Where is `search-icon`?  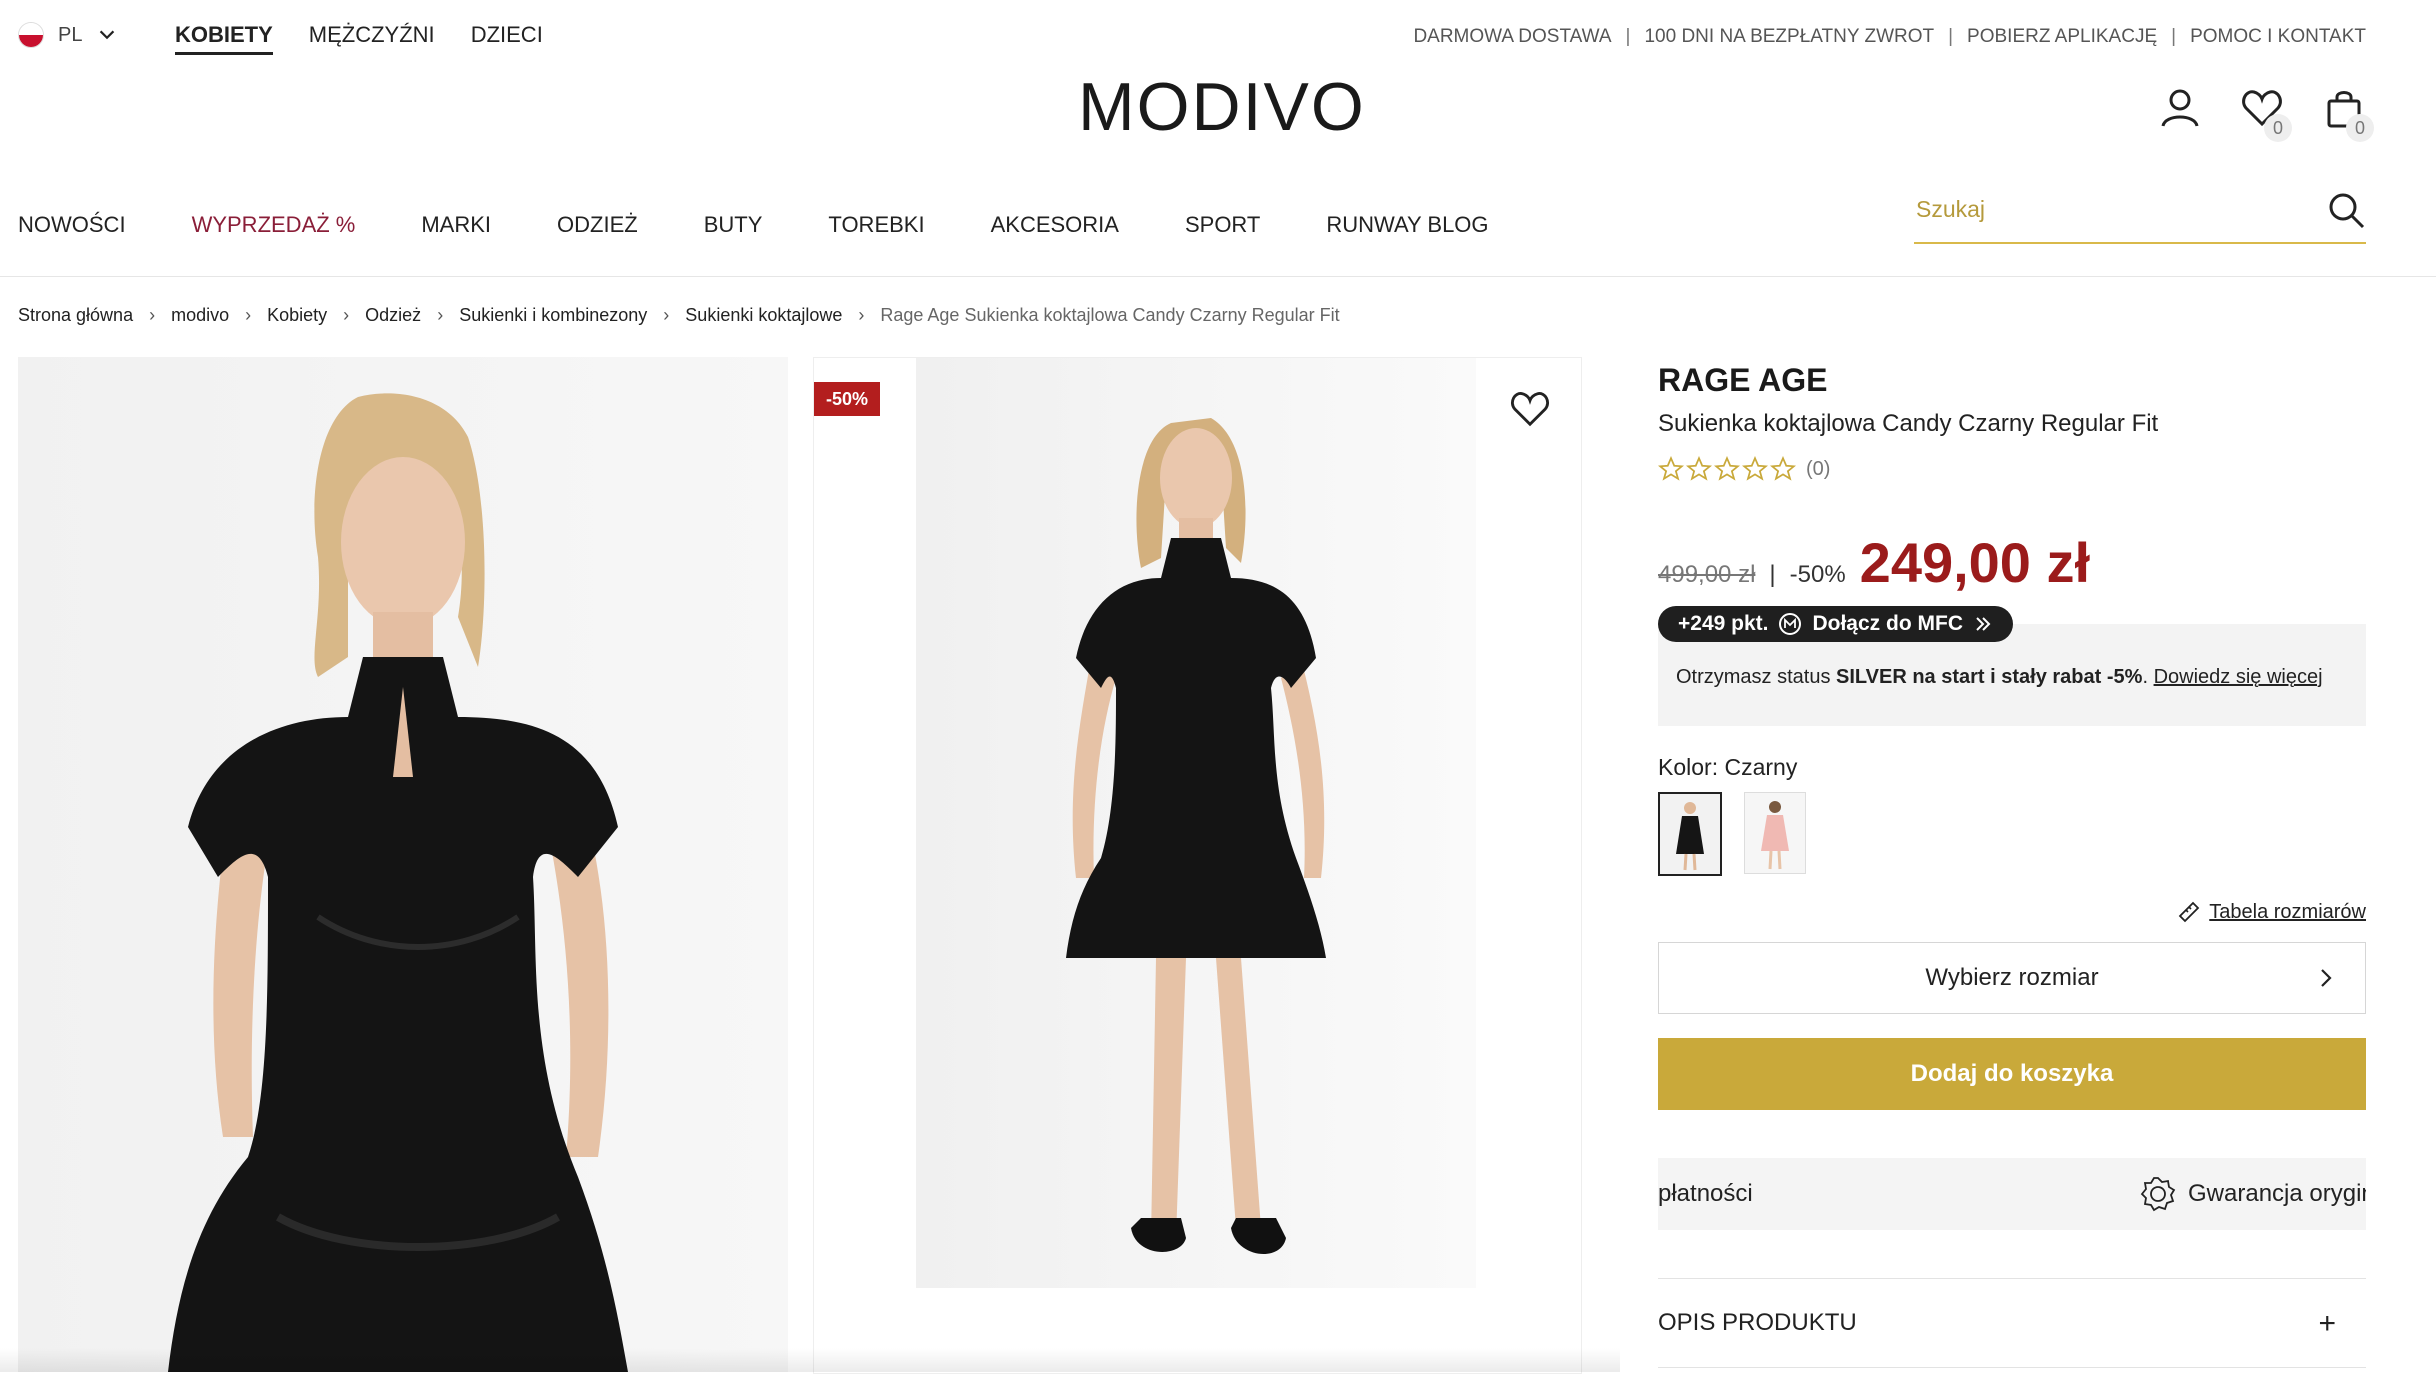
search-icon is located at coordinates (2346, 210).